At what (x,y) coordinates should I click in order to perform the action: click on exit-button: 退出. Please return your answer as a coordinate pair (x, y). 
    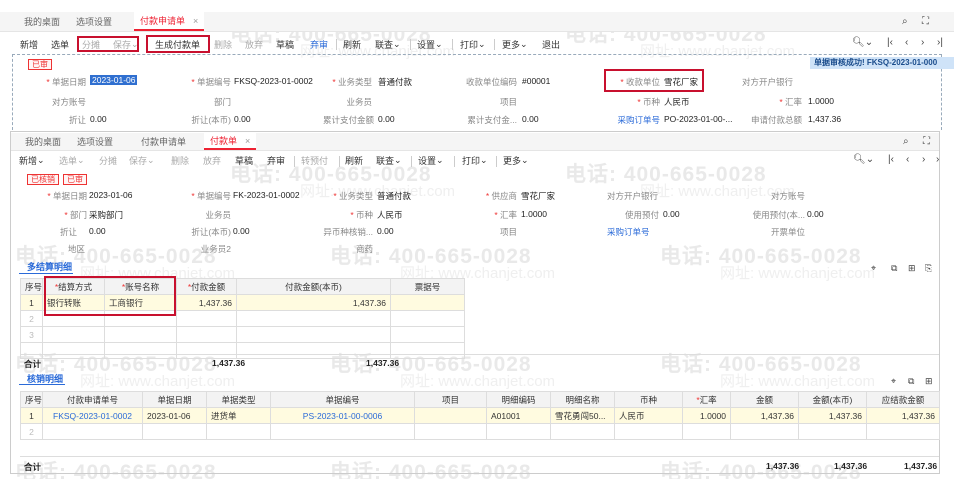
    Looking at the image, I should click on (551, 44).